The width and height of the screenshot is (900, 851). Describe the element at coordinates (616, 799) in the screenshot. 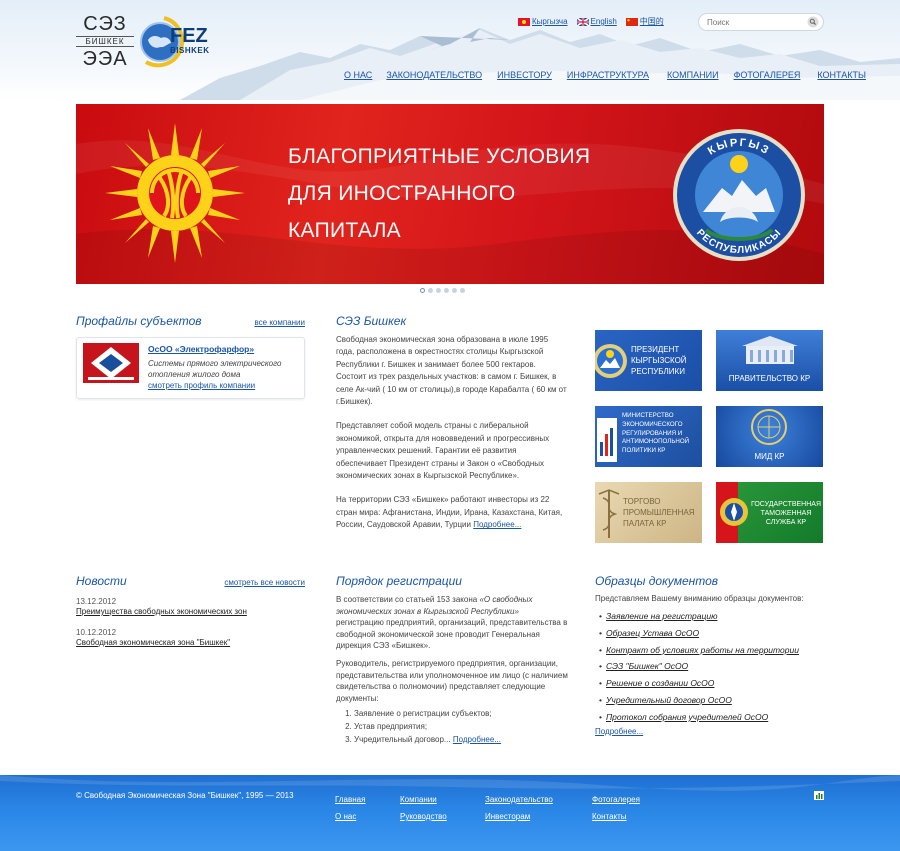

I see `footer-link-gallery: Фотогалерея` at that location.